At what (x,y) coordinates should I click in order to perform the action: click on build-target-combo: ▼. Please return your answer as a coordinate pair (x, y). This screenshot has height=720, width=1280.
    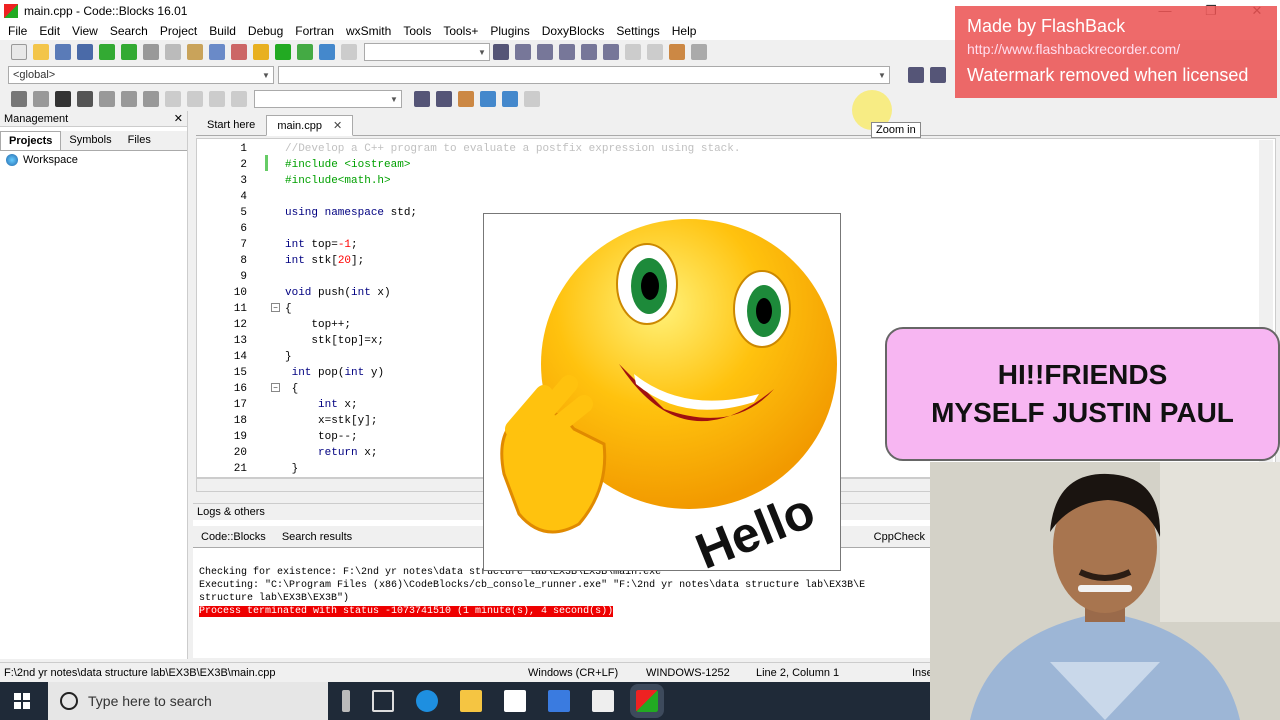
    Looking at the image, I should click on (427, 52).